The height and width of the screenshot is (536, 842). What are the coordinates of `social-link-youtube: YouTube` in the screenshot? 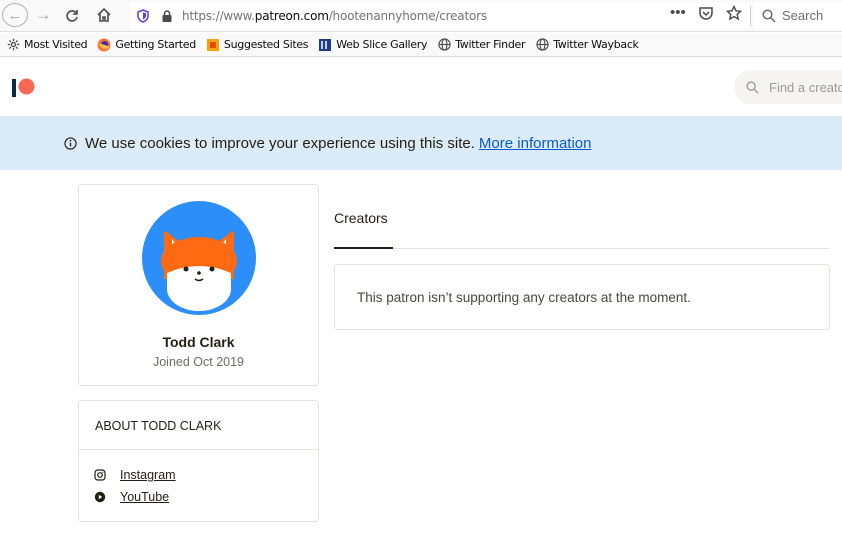 It's located at (131, 497).